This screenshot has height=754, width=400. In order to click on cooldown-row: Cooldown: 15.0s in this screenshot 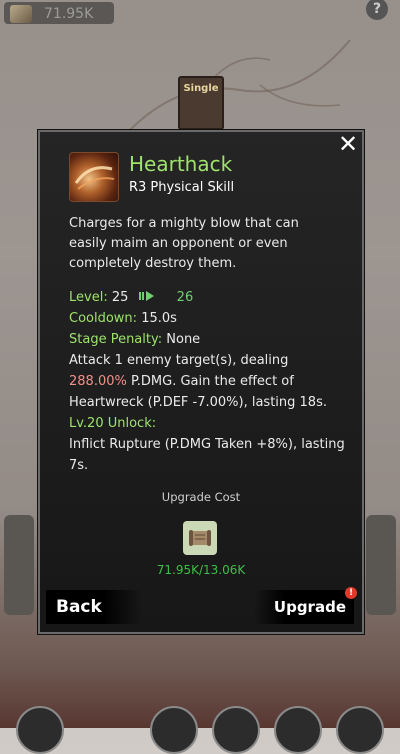, I will do `click(209, 318)`.